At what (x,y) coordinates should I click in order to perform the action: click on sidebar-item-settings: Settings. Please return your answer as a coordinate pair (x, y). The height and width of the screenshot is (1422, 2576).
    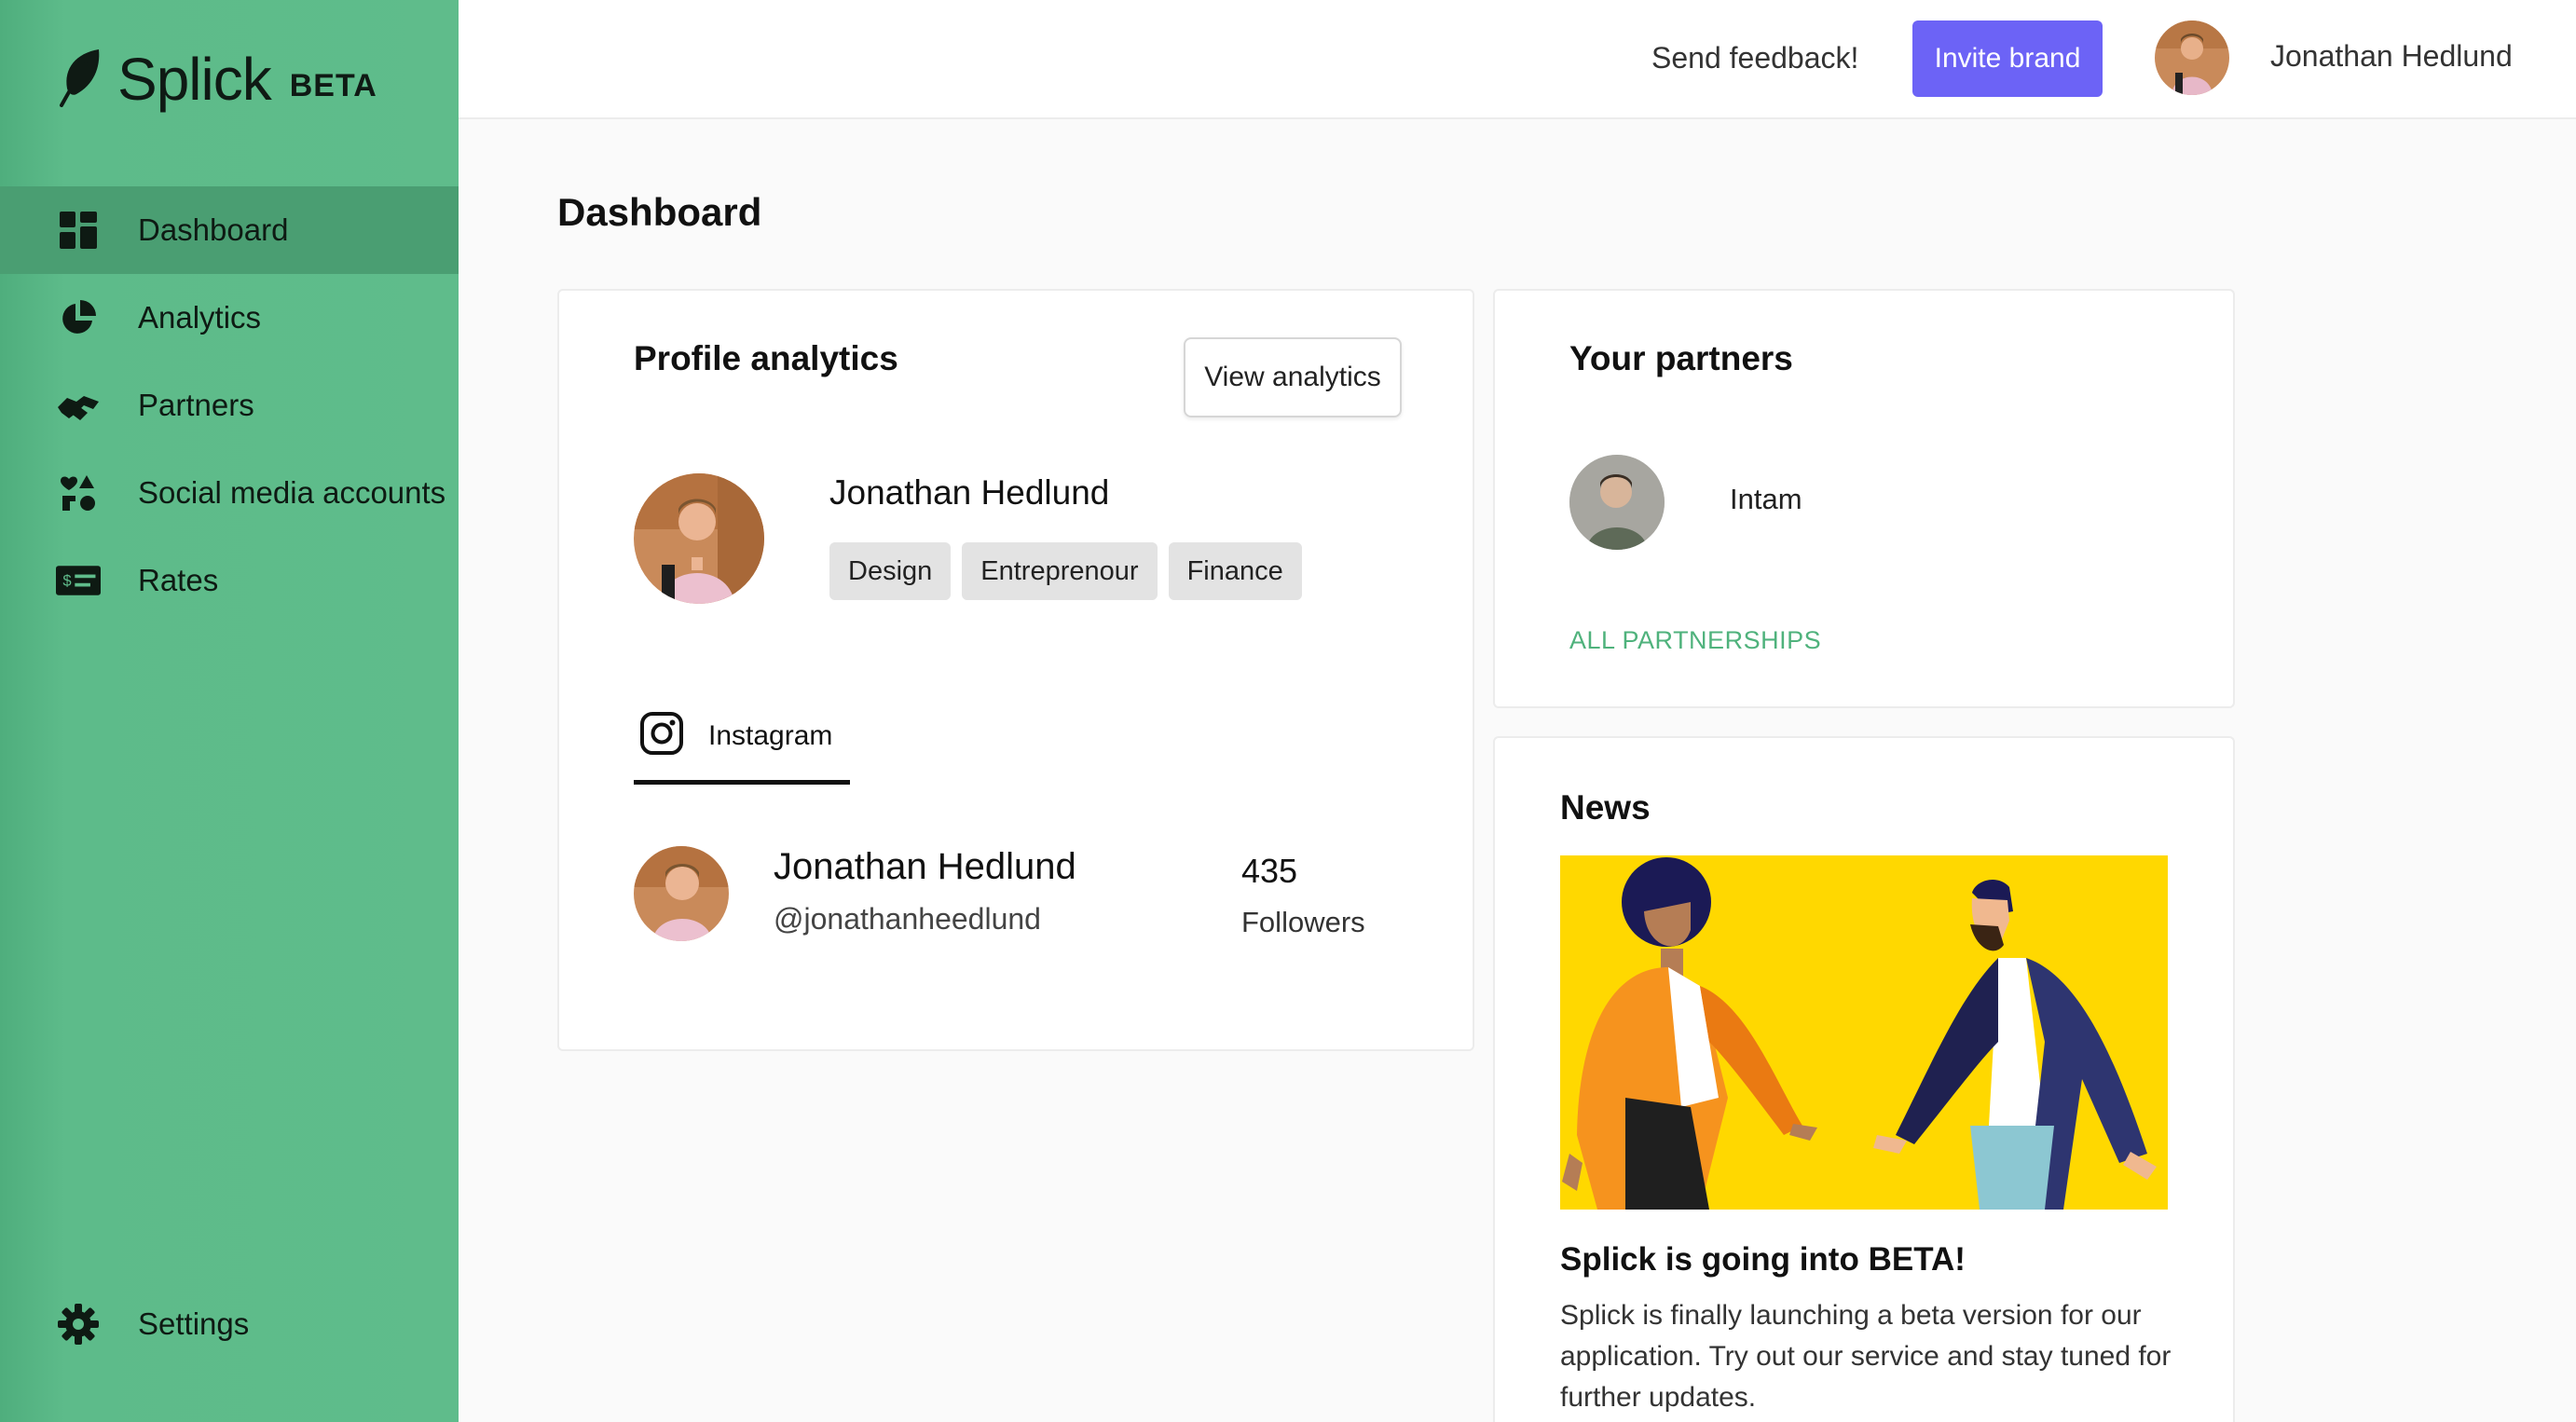
    Looking at the image, I should click on (229, 1324).